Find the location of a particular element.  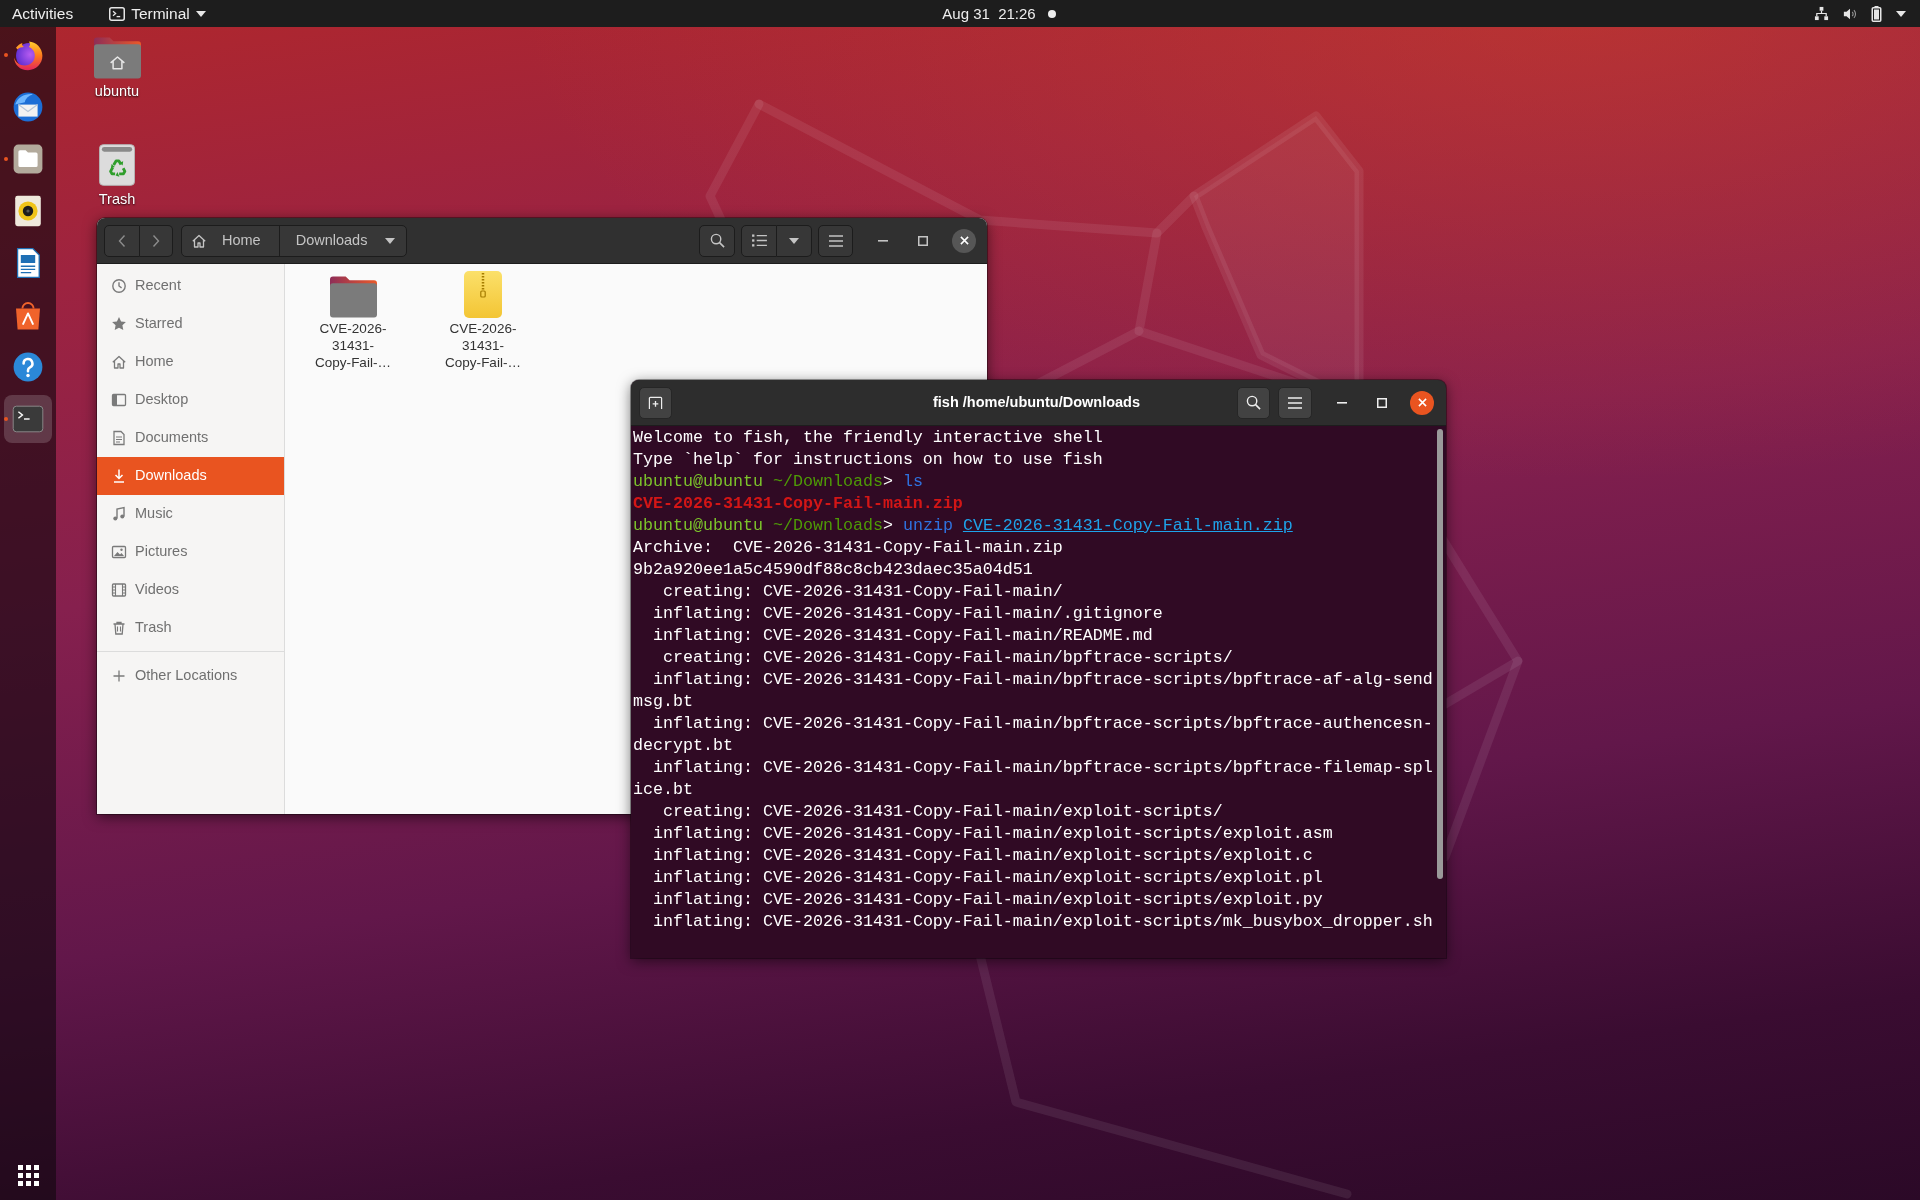

clock-icon is located at coordinates (119, 286).